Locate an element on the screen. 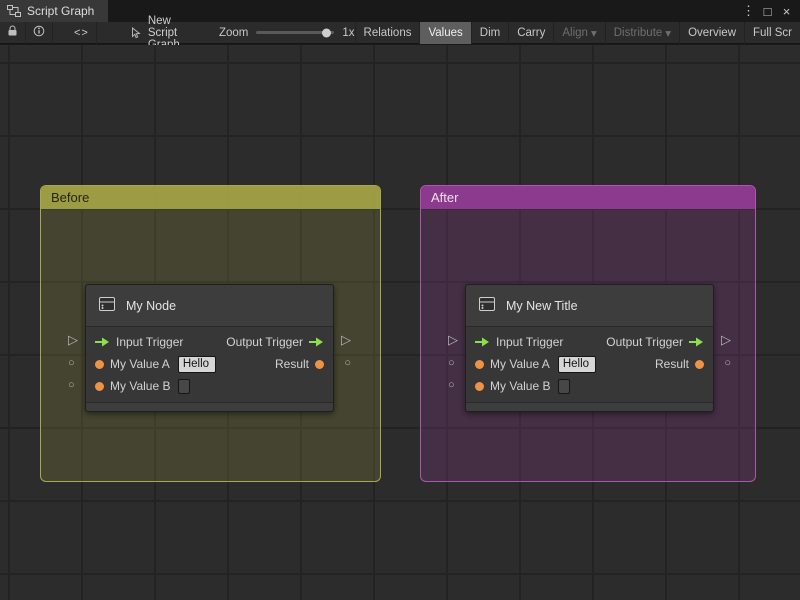 This screenshot has width=800, height=600. overview-button: Overview is located at coordinates (711, 32).